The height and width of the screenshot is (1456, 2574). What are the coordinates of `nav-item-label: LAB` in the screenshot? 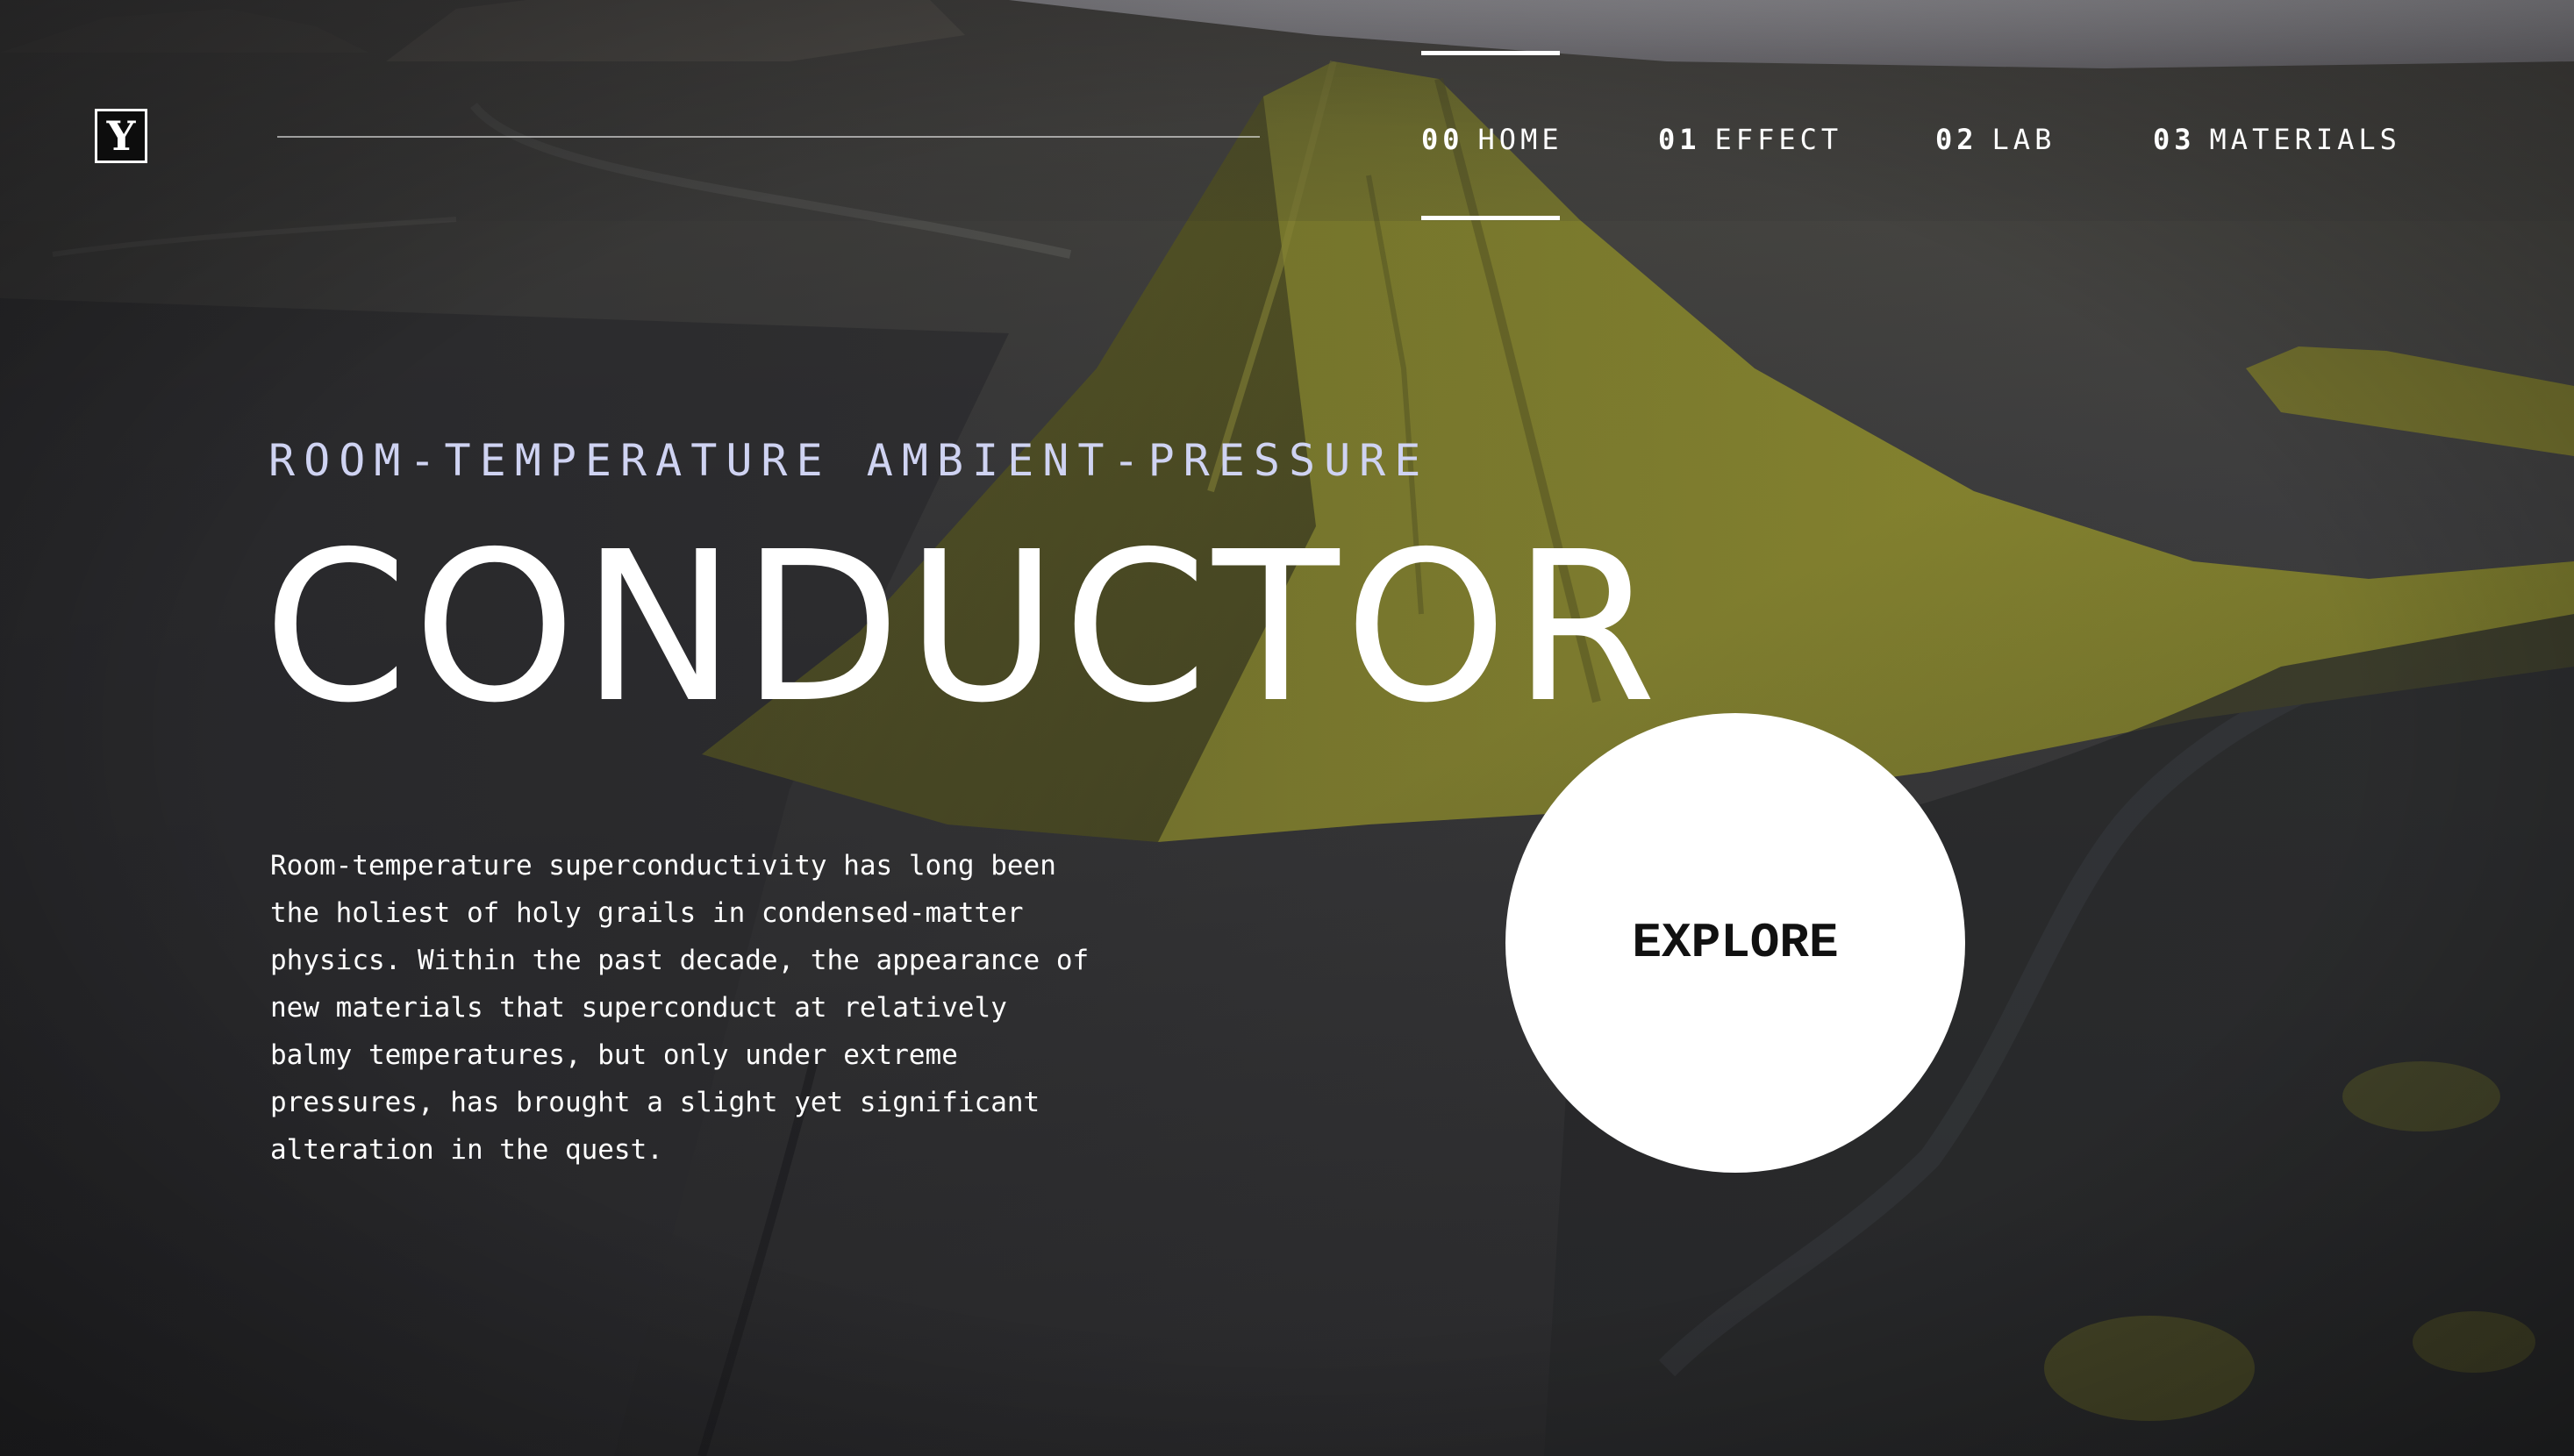 It's located at (2024, 139).